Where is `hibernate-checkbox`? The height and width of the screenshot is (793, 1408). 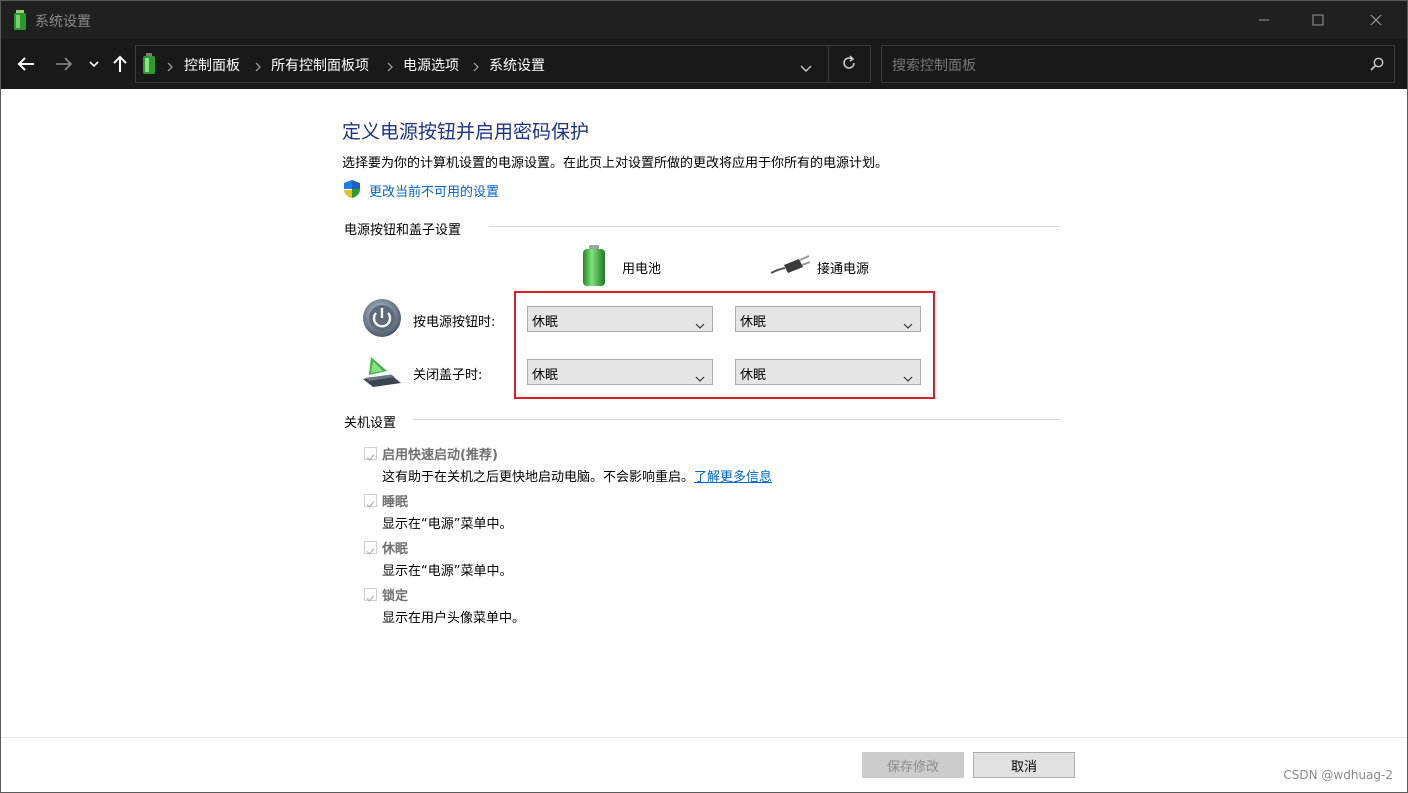
hibernate-checkbox is located at coordinates (370, 548).